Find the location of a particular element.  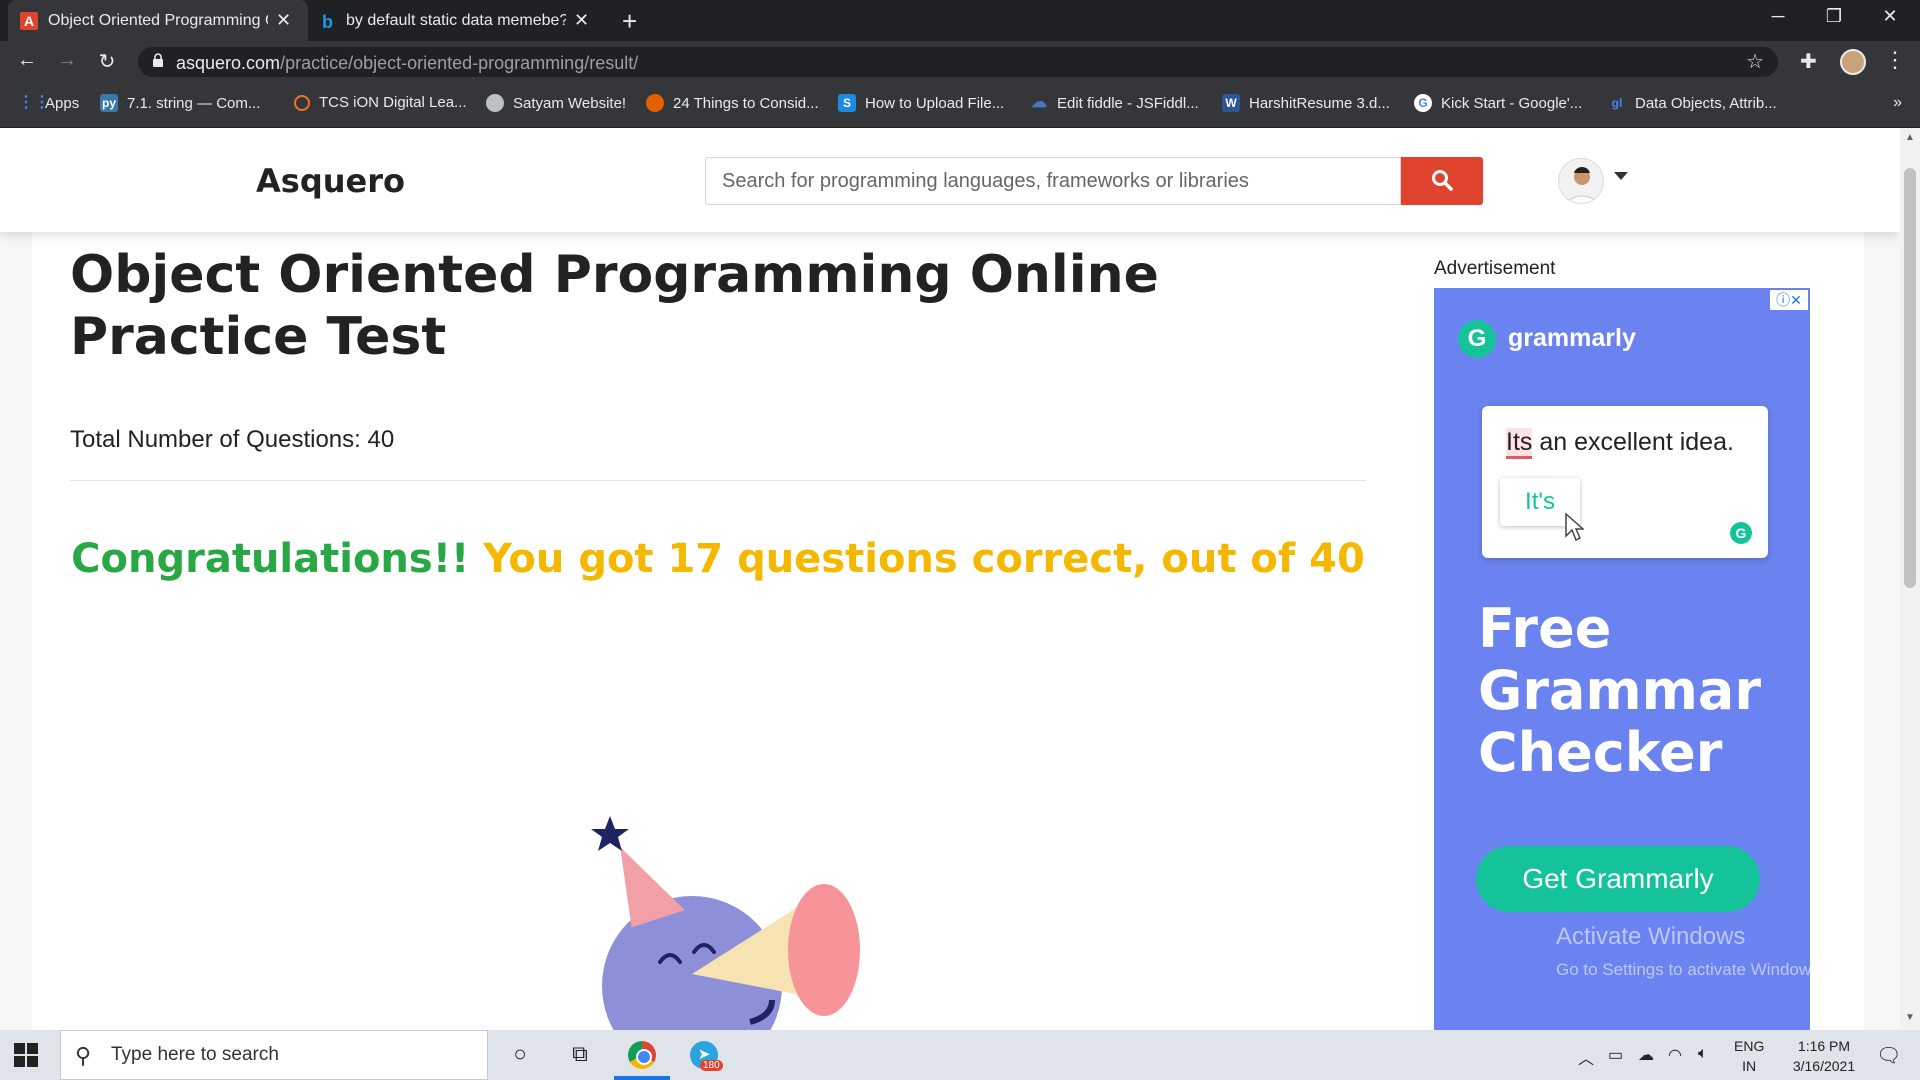

close-window-button: ✕ is located at coordinates (1890, 16).